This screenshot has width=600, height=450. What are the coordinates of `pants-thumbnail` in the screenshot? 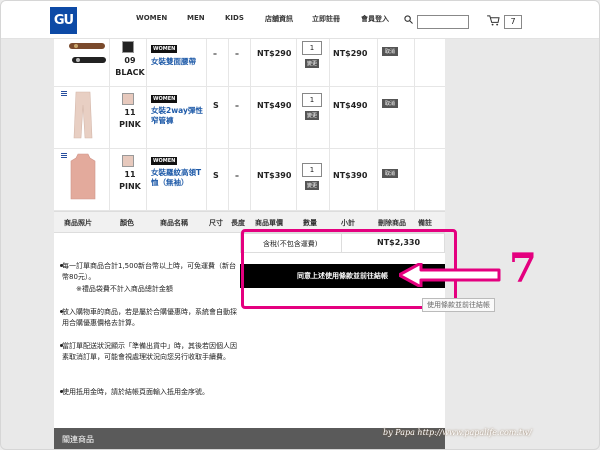 It's located at (83, 115).